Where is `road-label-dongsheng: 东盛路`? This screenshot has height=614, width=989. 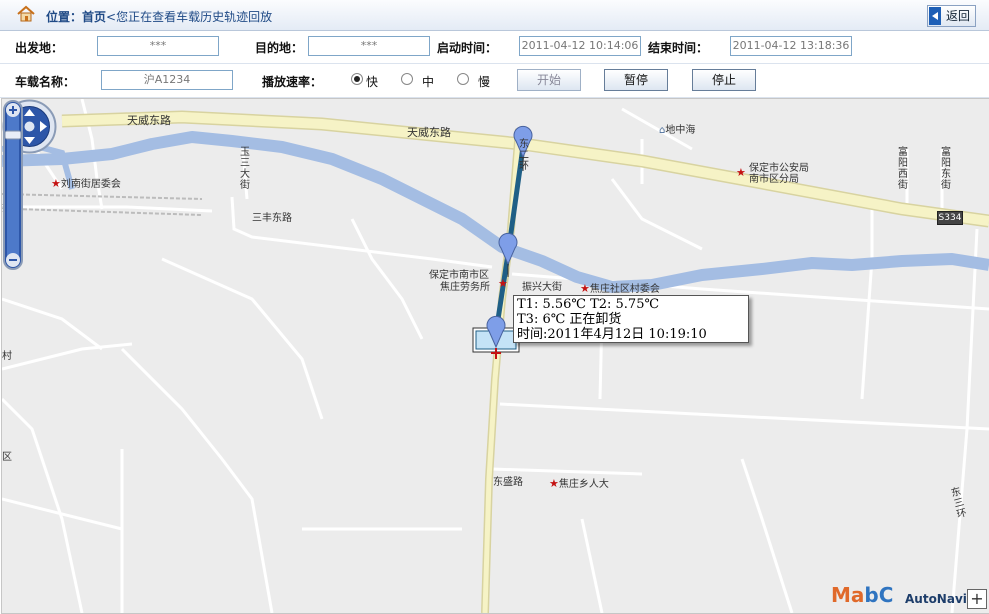 road-label-dongsheng: 东盛路 is located at coordinates (508, 482).